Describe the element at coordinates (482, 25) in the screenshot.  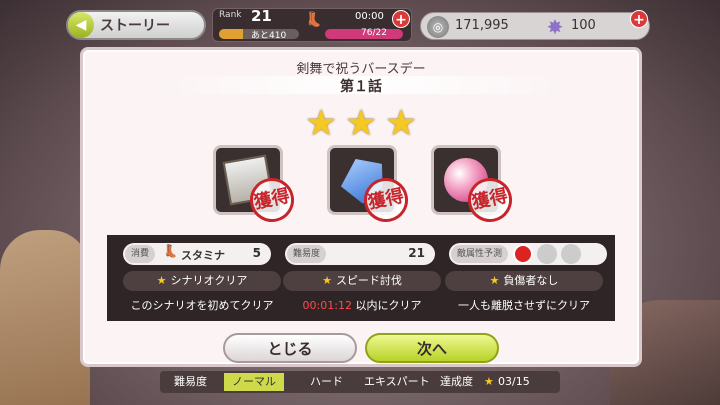
I see `coin-count: 171,995` at that location.